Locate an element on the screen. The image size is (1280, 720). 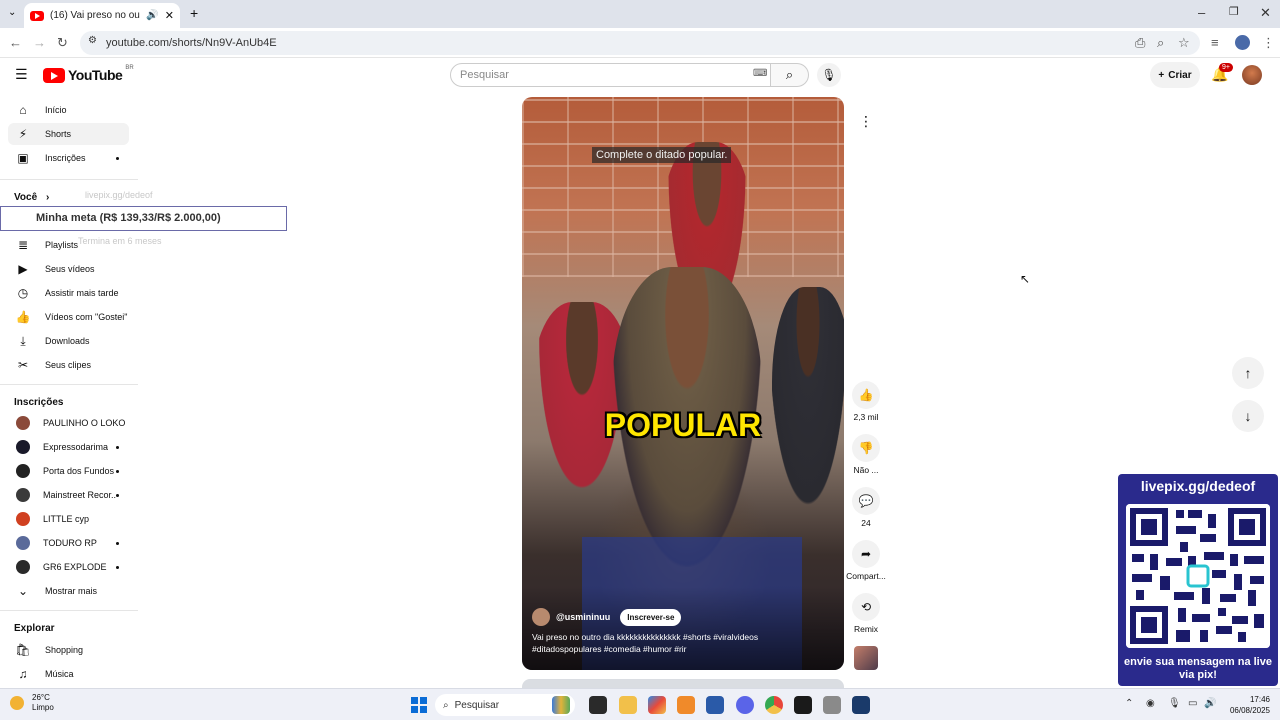
channel-row: @usmininuu Inscrever-se is located at coordinates (607, 617).